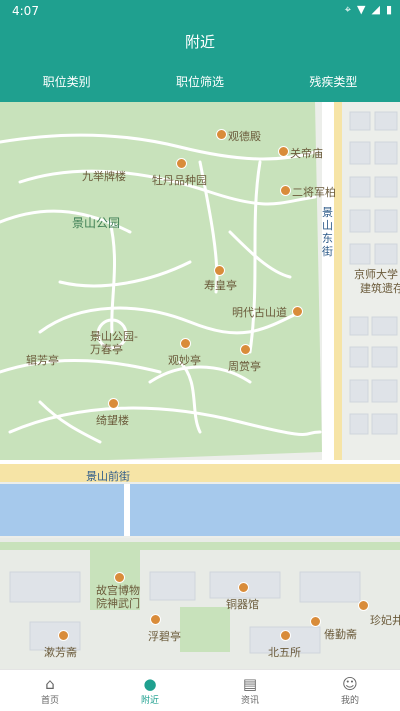  I want to click on label-jianfangzhai: 漱芳斋, so click(60, 652).